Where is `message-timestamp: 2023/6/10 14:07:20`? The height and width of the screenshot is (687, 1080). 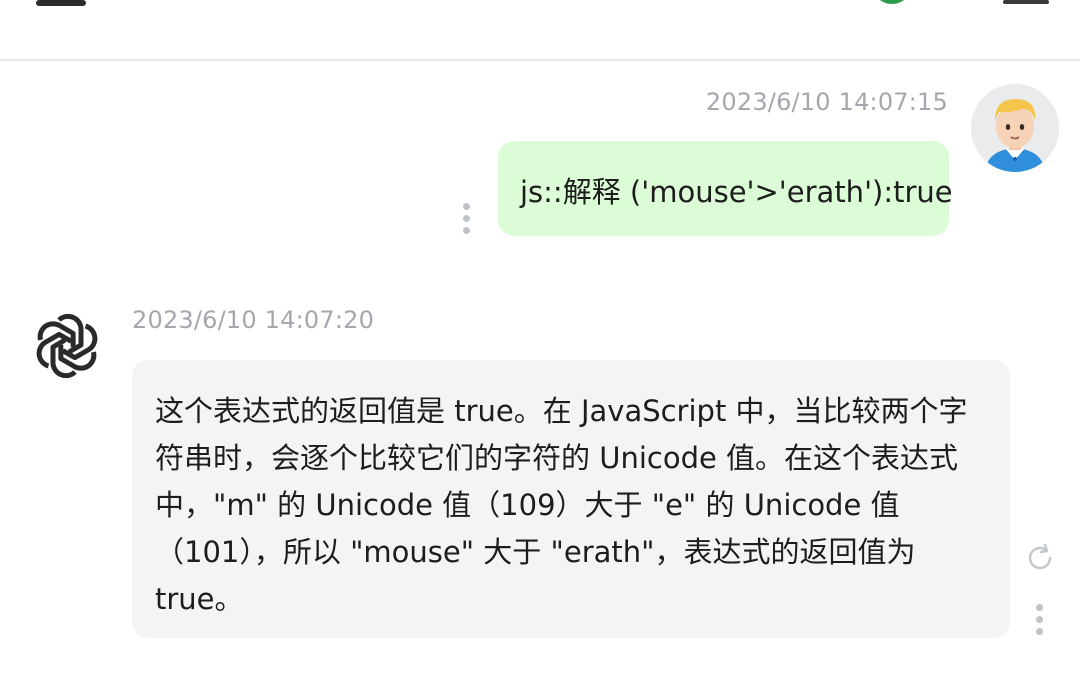
message-timestamp: 2023/6/10 14:07:20 is located at coordinates (253, 320).